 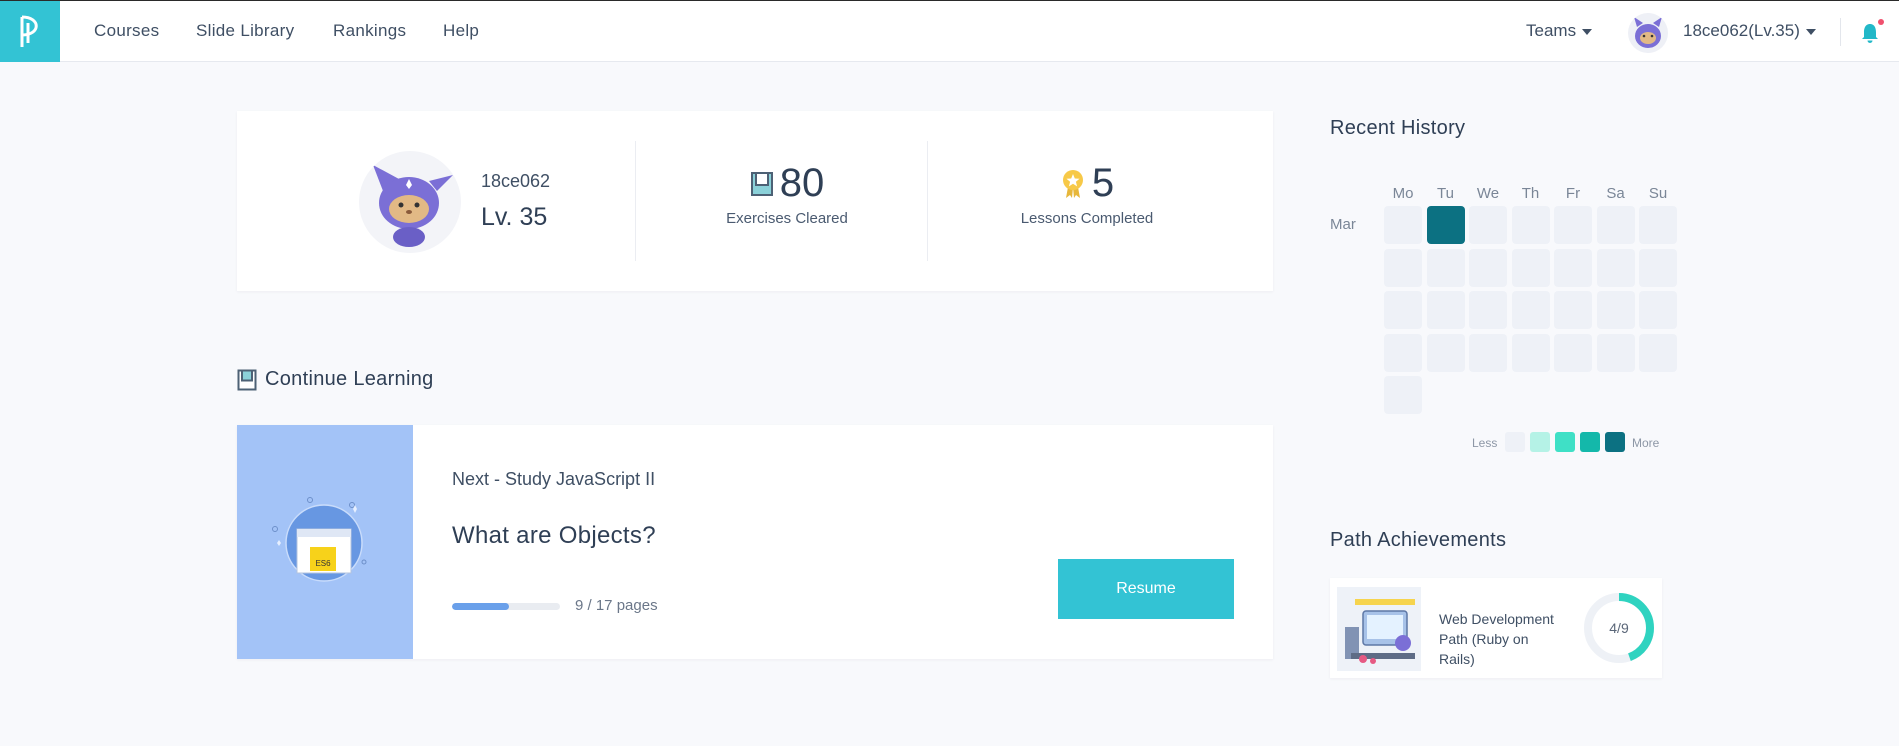 What do you see at coordinates (1573, 193) in the screenshot?
I see `history-day-label: Fr` at bounding box center [1573, 193].